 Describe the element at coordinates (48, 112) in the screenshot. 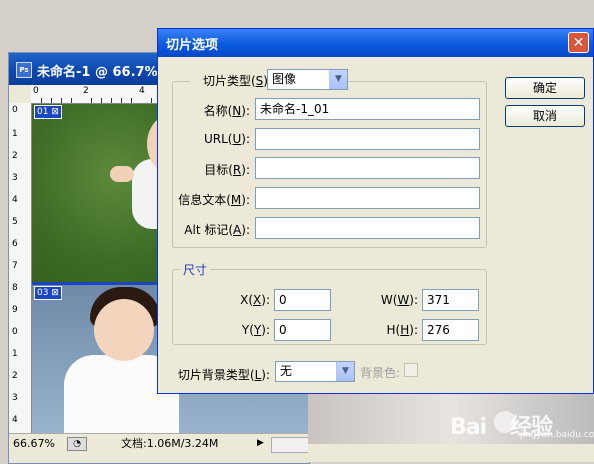

I see `slice-badge-01: 01 ⊠` at that location.